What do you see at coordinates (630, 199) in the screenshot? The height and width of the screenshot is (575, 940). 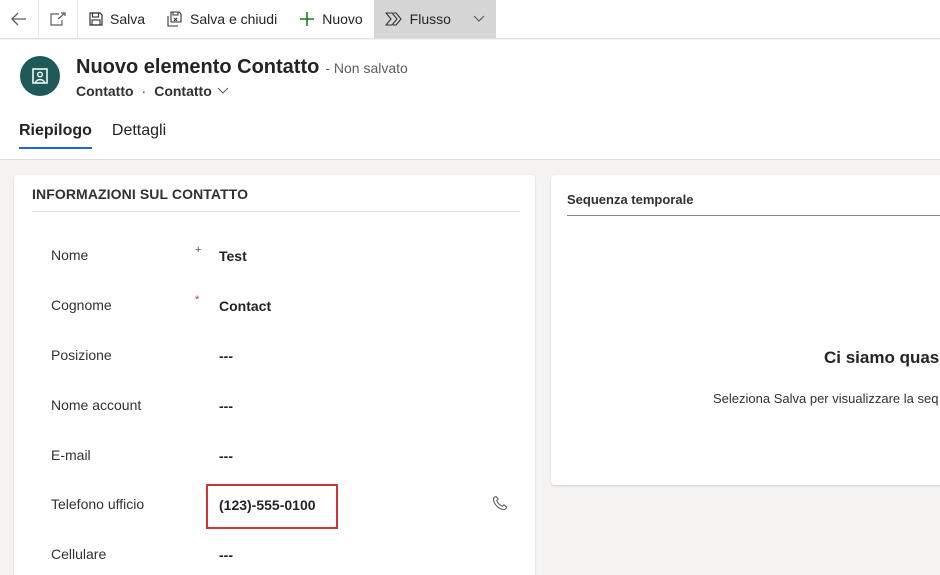 I see `timeline-title: Sequenza temporale` at bounding box center [630, 199].